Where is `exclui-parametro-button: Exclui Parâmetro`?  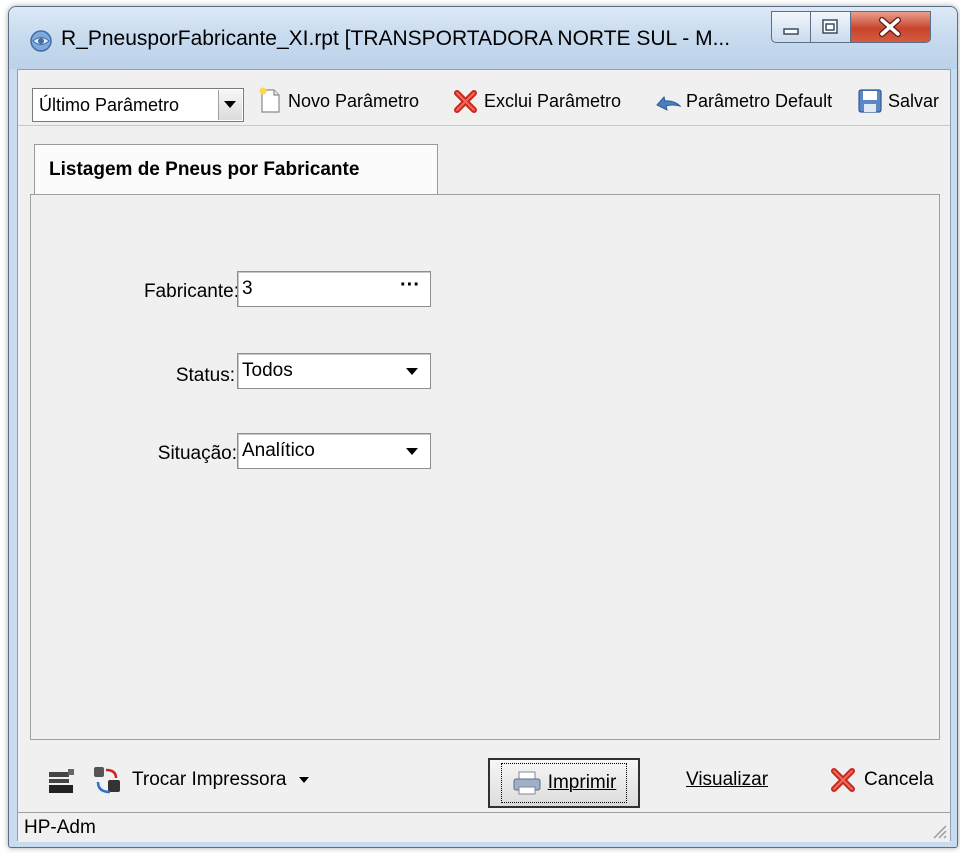
exclui-parametro-button: Exclui Parâmetro is located at coordinates (536, 101).